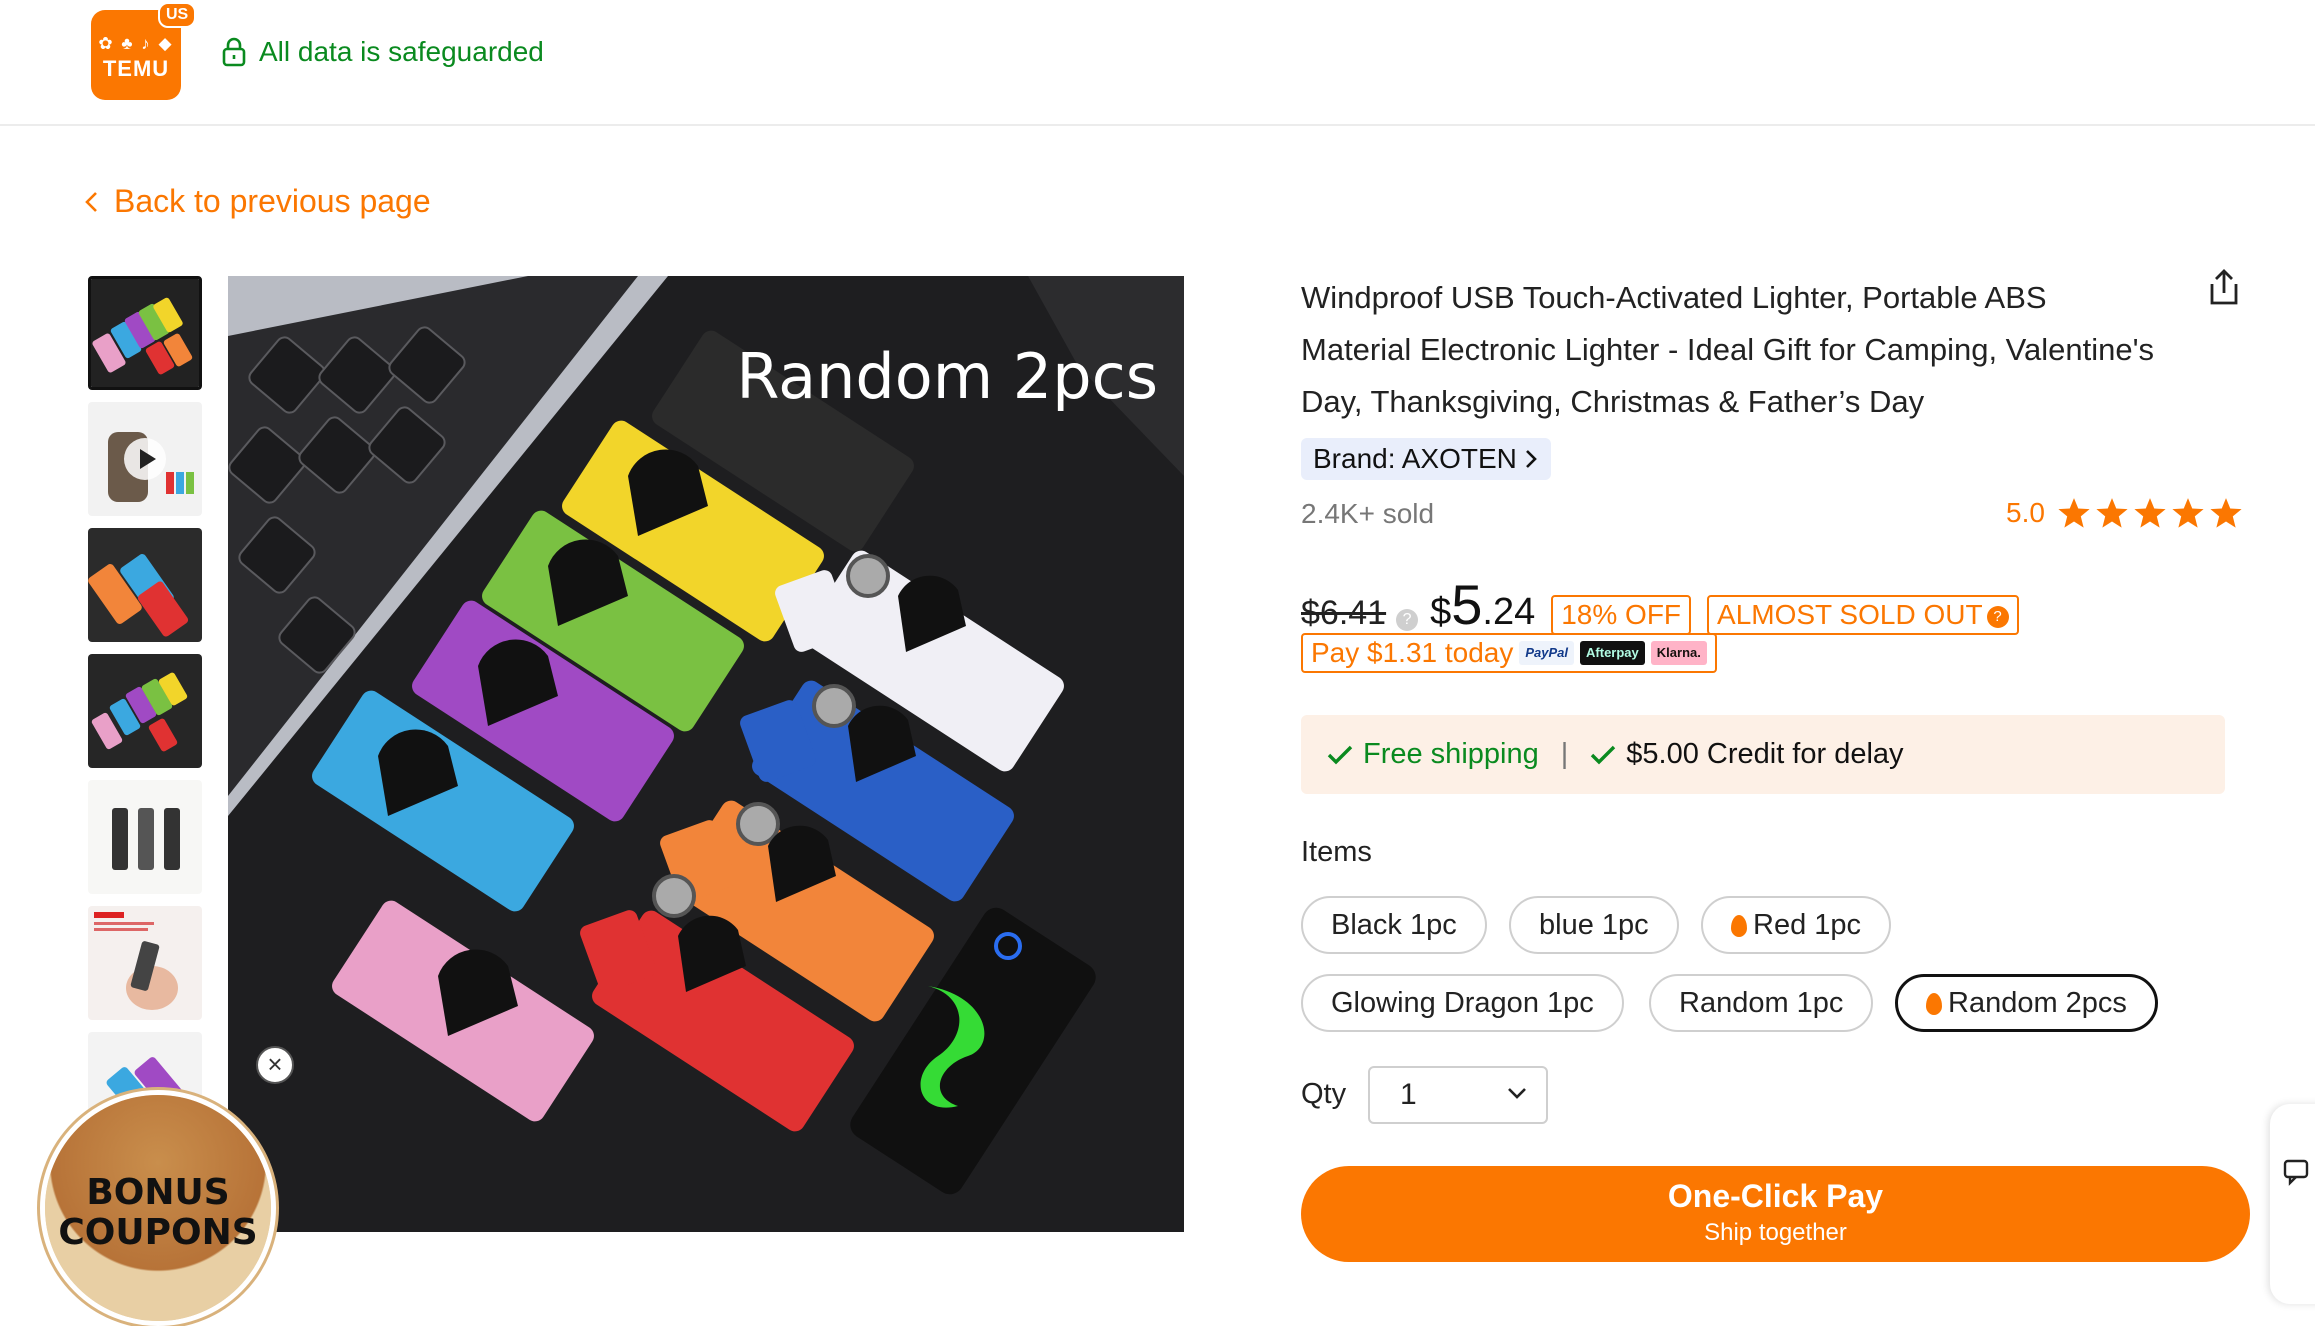 The width and height of the screenshot is (2315, 1326). Describe the element at coordinates (1408, 1094) in the screenshot. I see `quantity-value: 1` at that location.